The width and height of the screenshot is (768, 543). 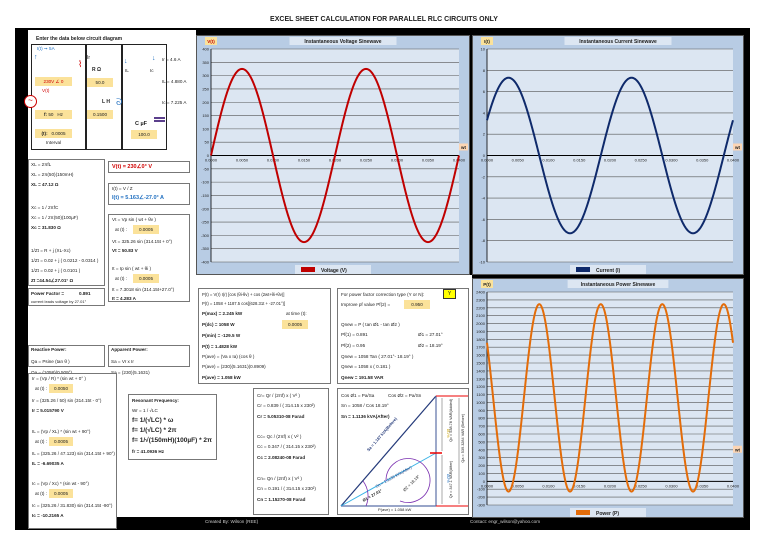 I want to click on y-tick-label: 700, so click(x=481, y=426).